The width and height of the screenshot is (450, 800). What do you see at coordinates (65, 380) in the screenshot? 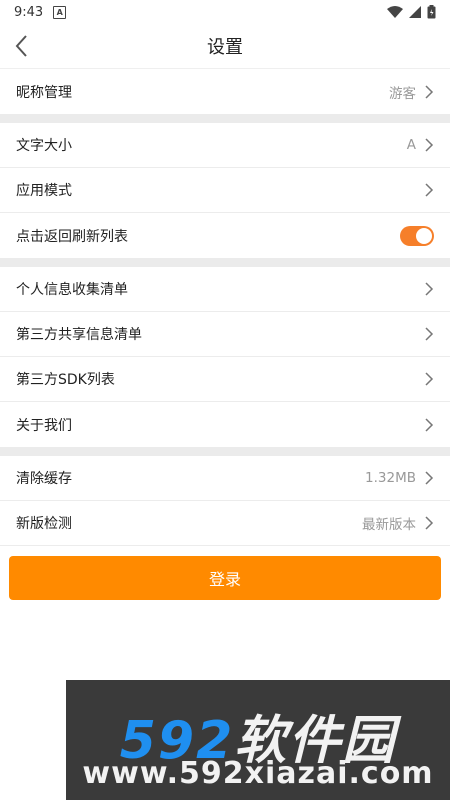
I see `row-label: 第三方SDK列表` at bounding box center [65, 380].